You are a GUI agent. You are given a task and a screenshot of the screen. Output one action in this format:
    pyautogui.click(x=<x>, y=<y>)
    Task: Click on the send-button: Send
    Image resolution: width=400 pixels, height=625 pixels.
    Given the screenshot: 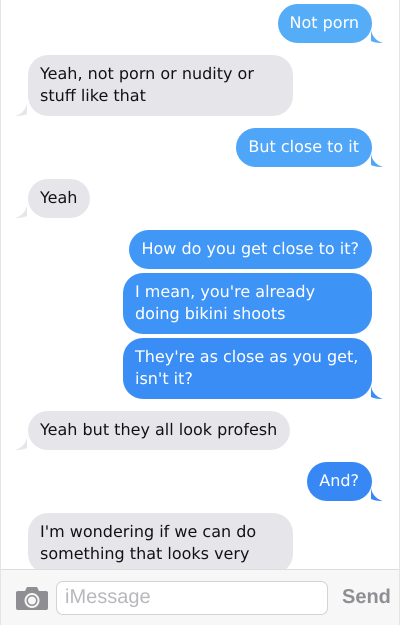 What is the action you would take?
    pyautogui.click(x=365, y=597)
    